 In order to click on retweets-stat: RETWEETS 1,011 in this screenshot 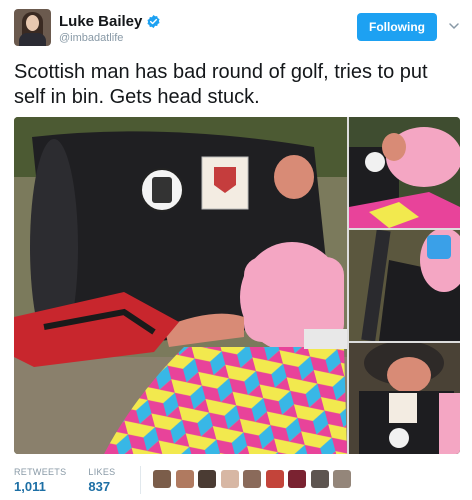, I will do `click(40, 480)`.